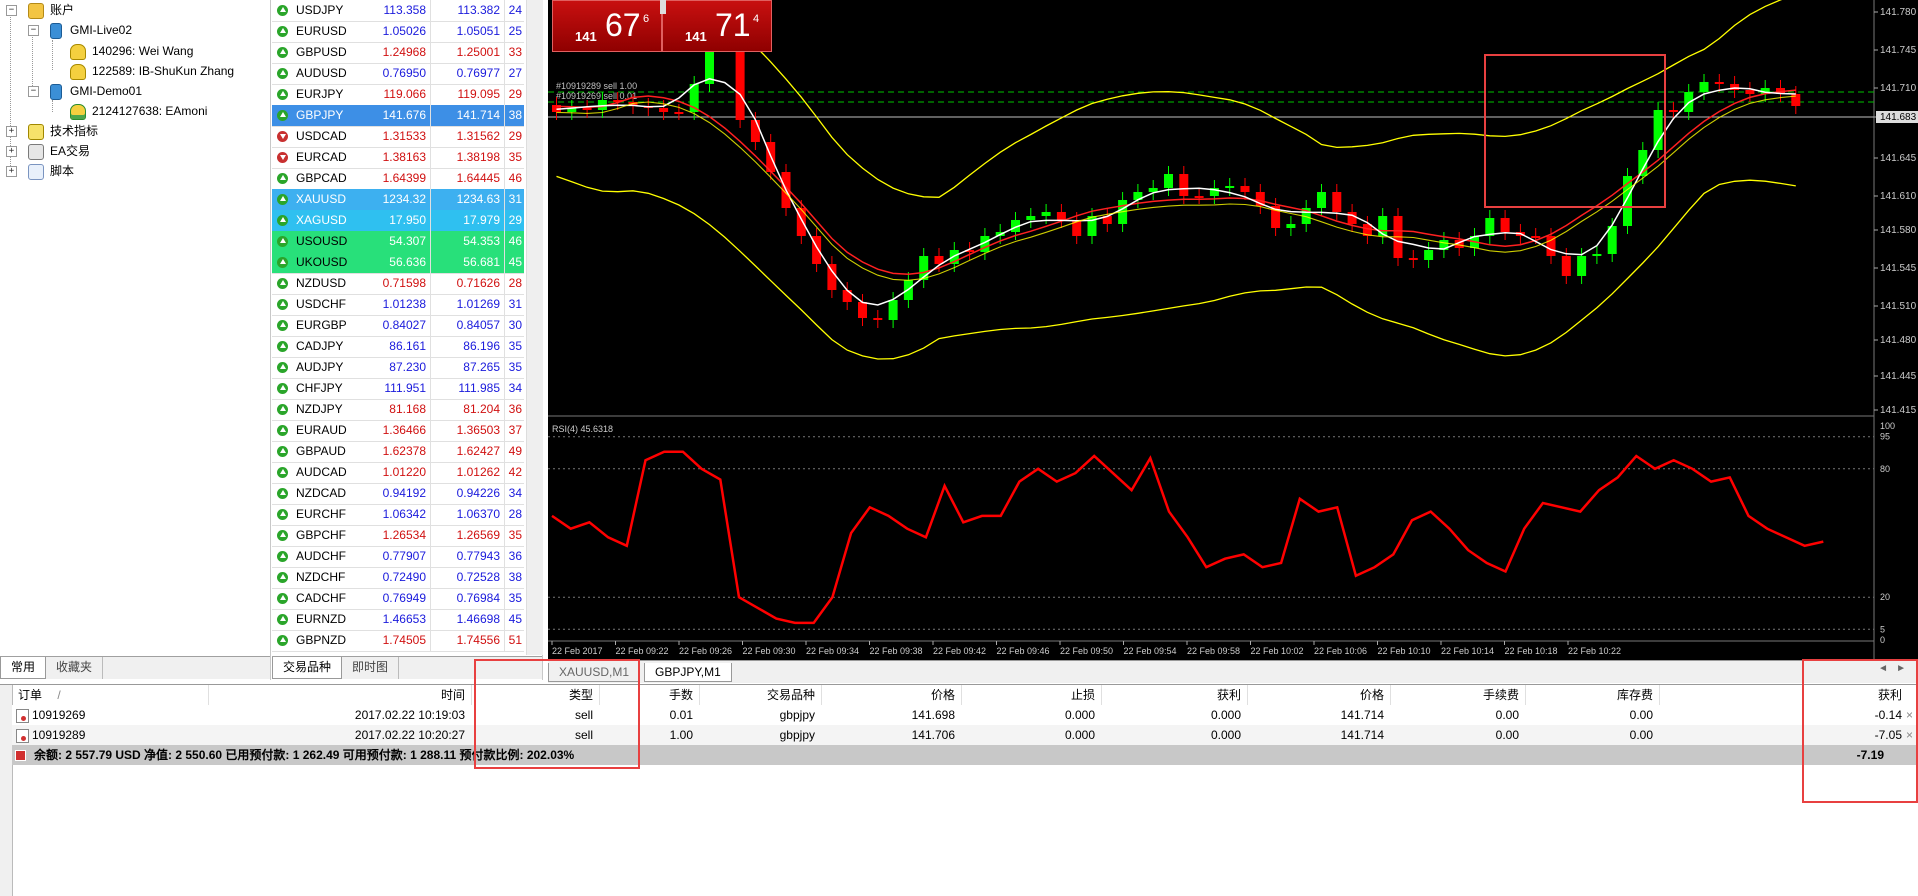  I want to click on time-tick-label: 22 Feb 10:02, so click(1277, 651).